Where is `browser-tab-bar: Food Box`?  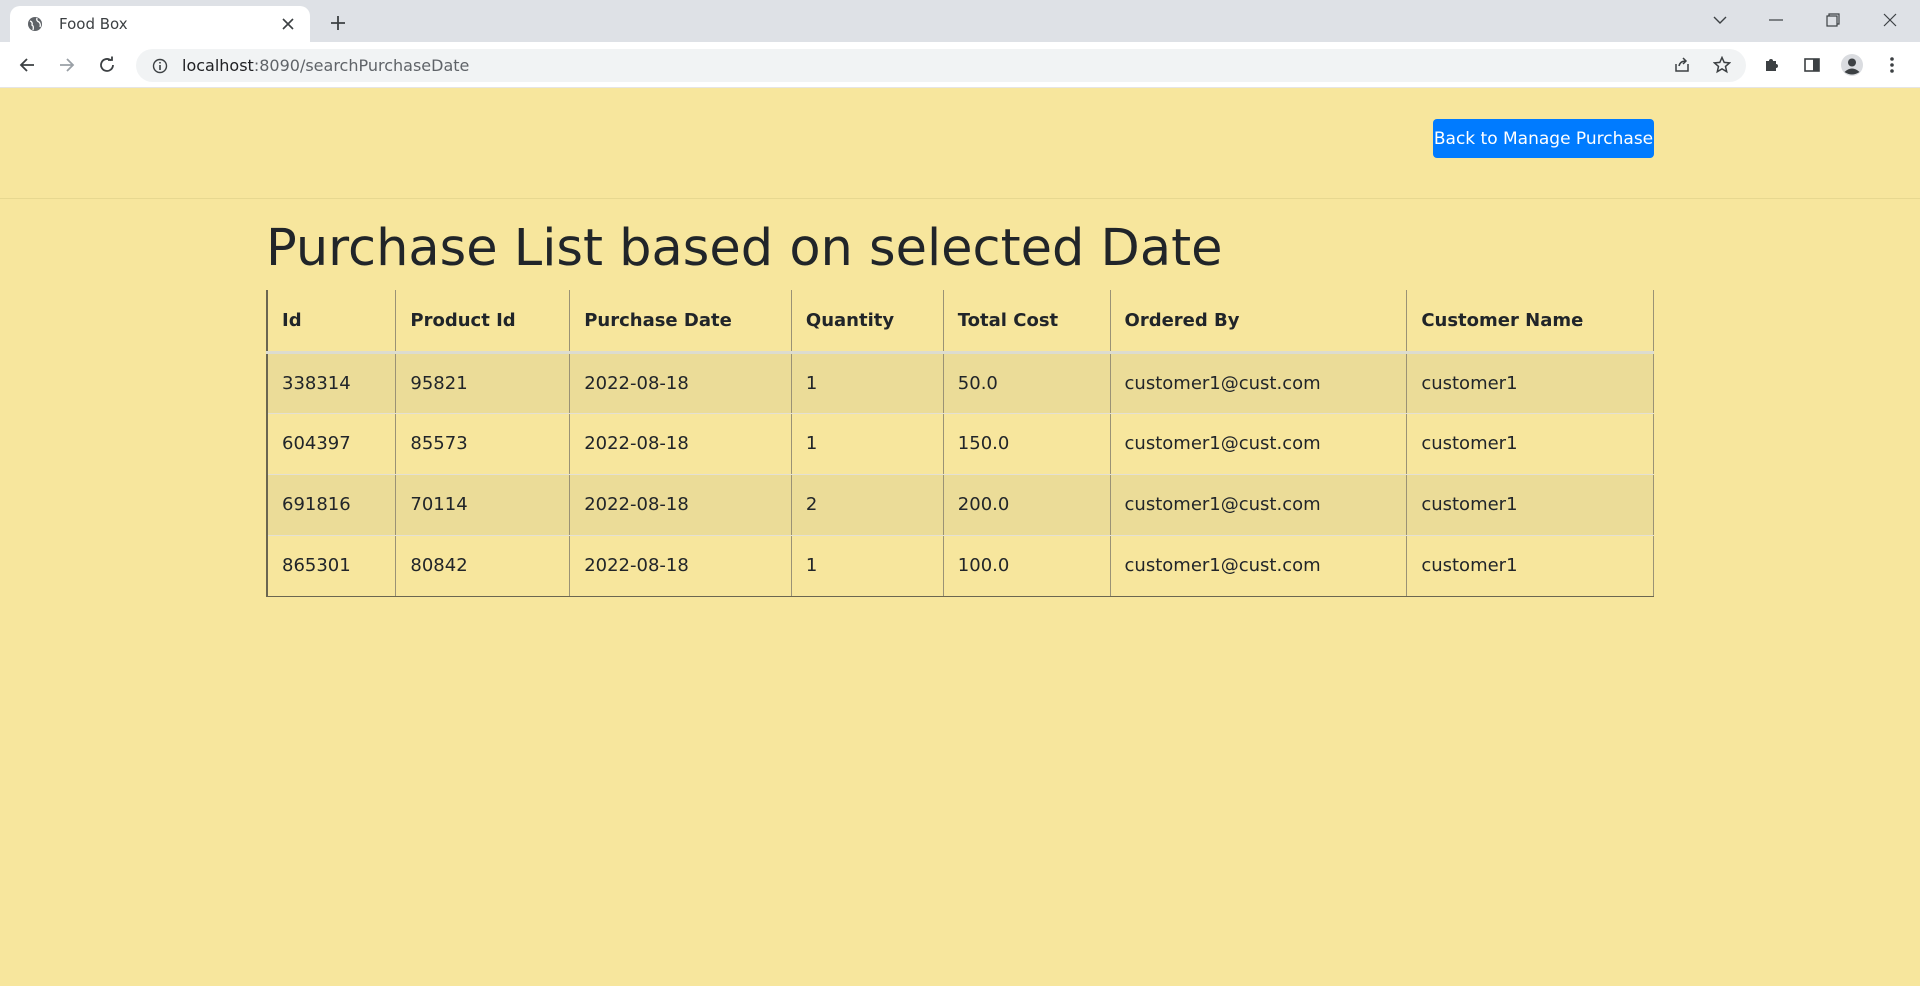 browser-tab-bar: Food Box is located at coordinates (960, 21).